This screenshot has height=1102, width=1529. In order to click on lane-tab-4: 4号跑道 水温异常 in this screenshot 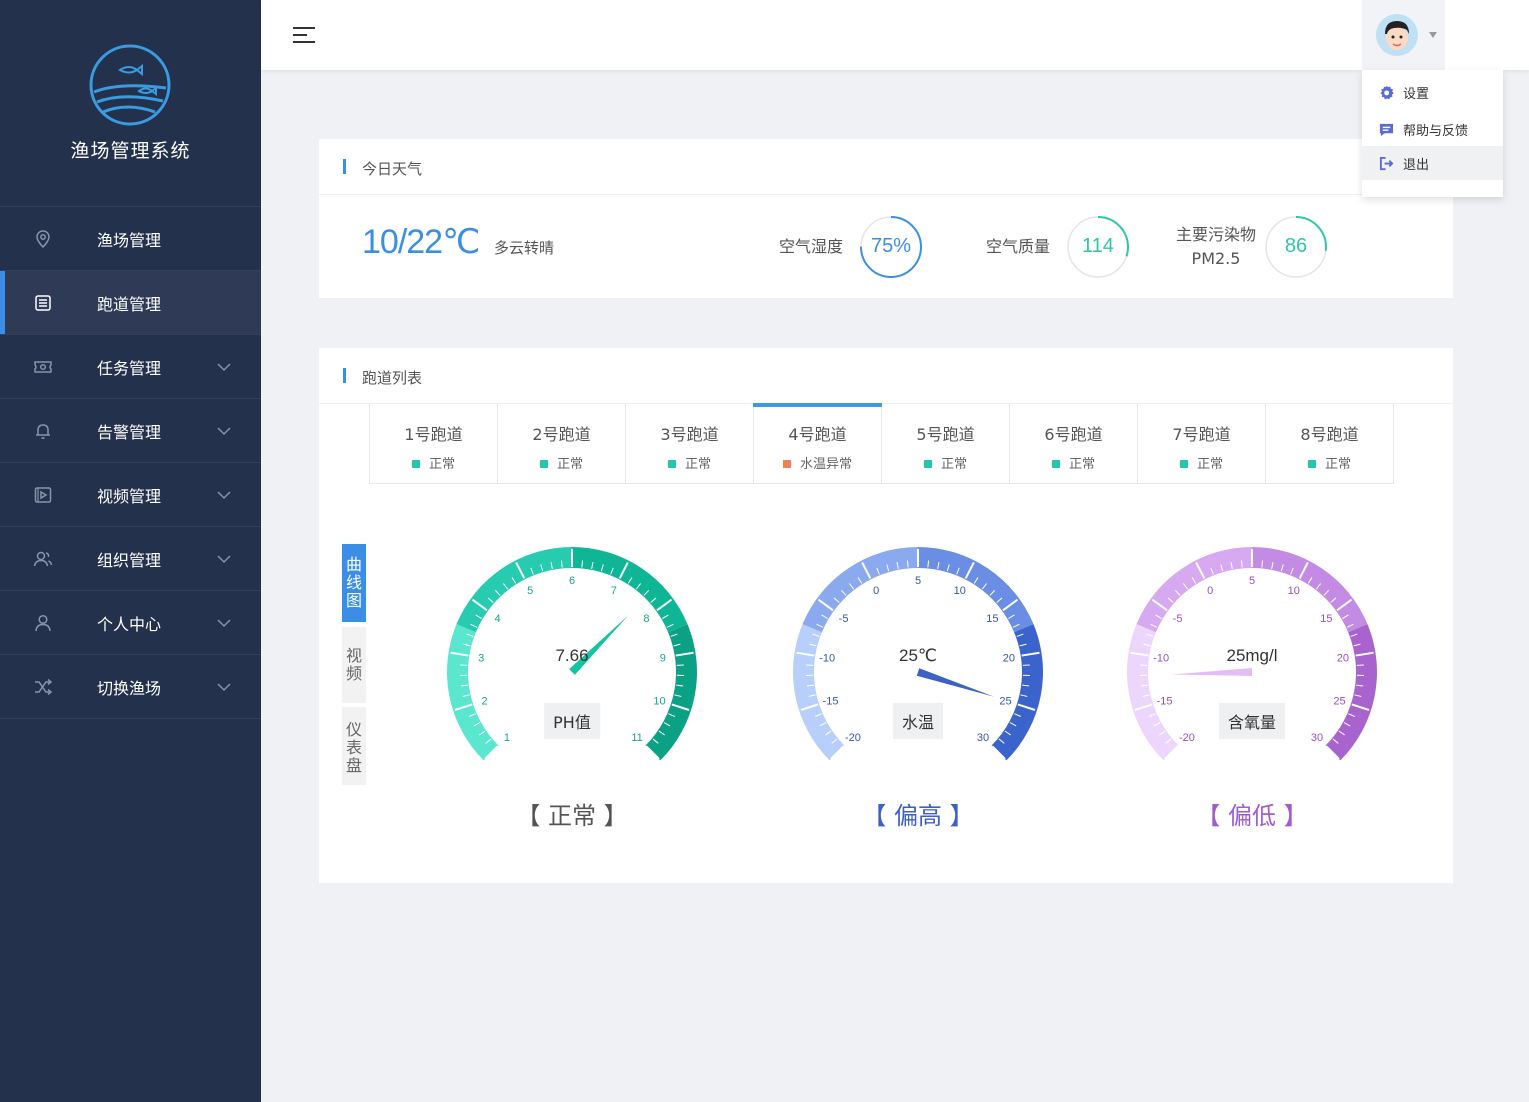, I will do `click(817, 443)`.